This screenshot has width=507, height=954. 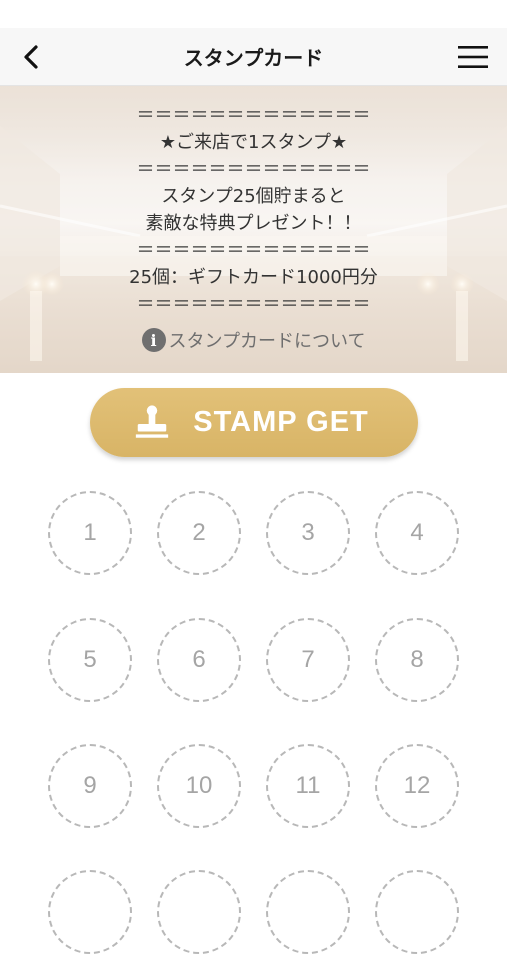 What do you see at coordinates (417, 533) in the screenshot?
I see `stamp-slot: 4` at bounding box center [417, 533].